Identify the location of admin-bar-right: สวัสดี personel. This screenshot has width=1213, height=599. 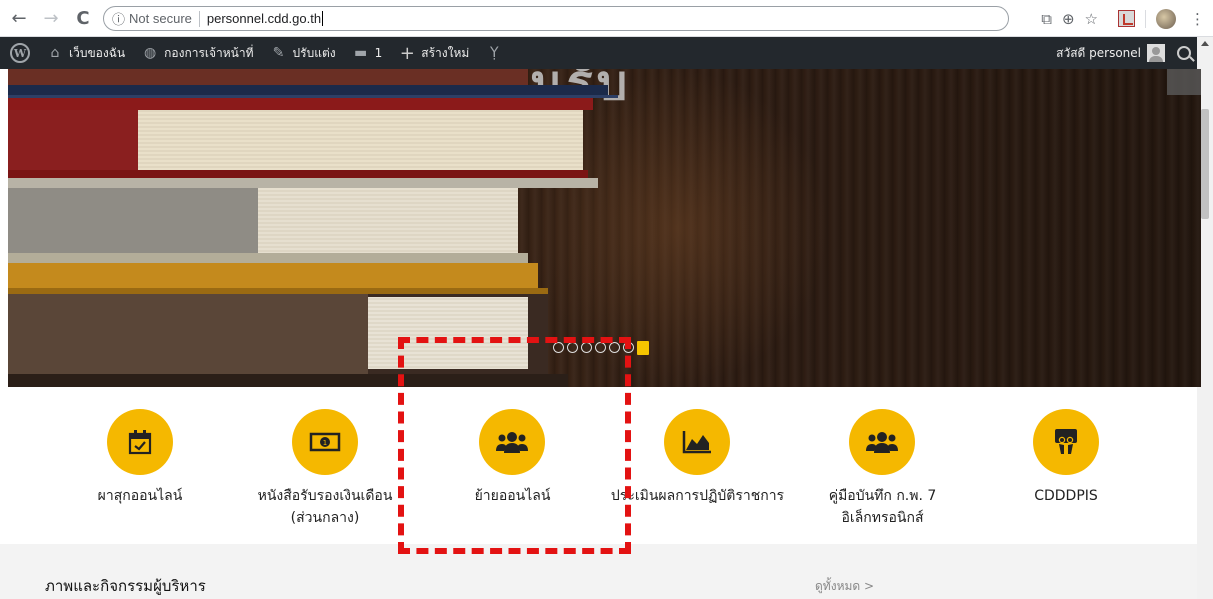
(1123, 53).